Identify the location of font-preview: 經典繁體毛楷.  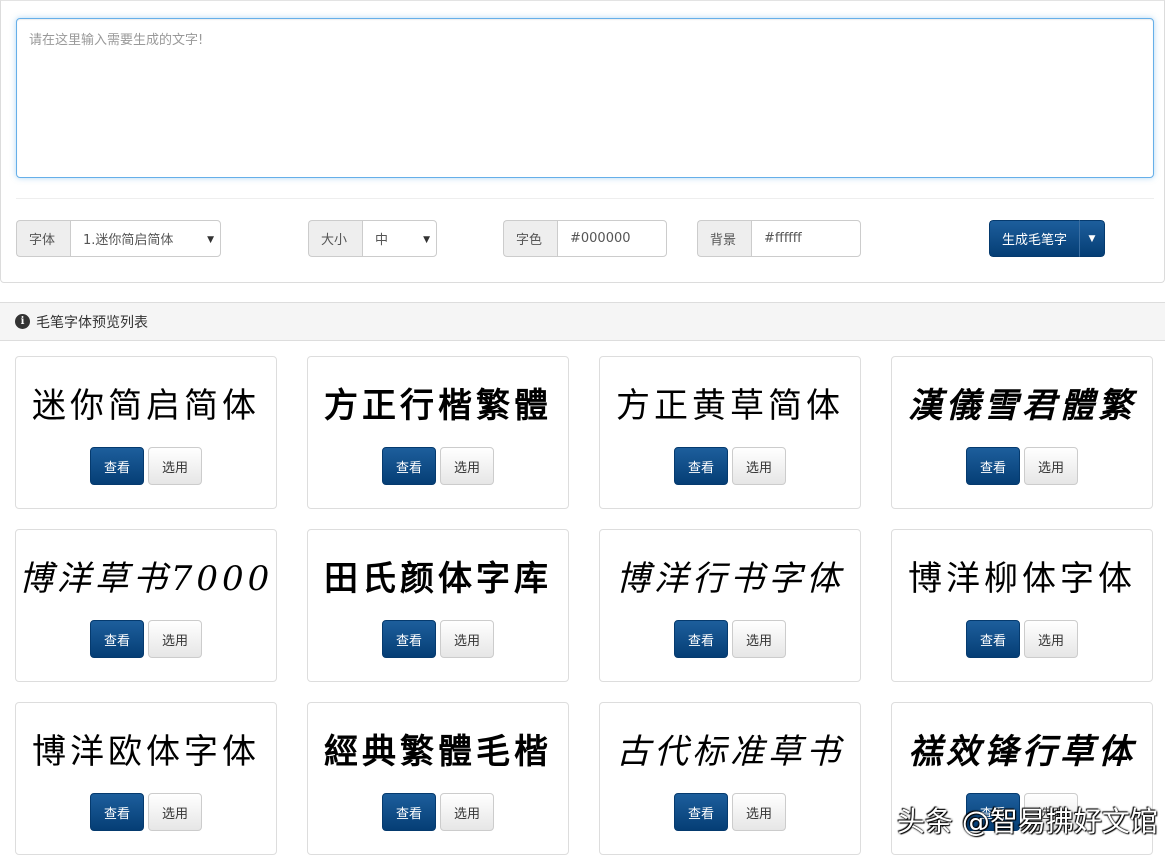
(438, 752).